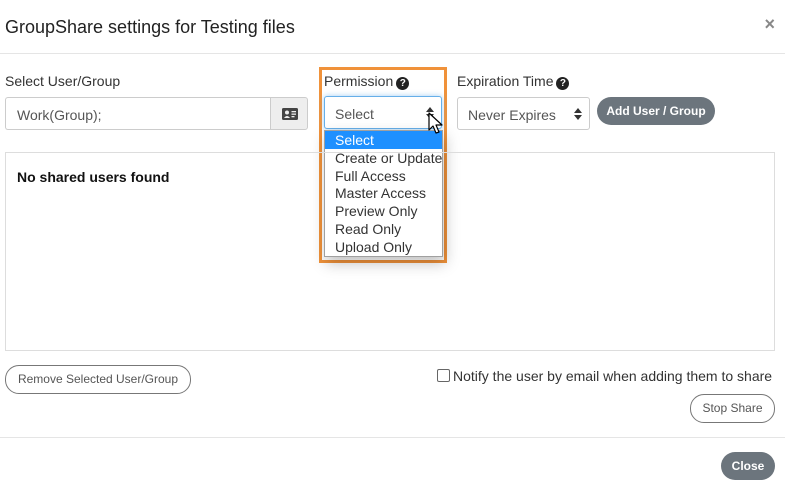  I want to click on permission-label: Permission?, so click(367, 81).